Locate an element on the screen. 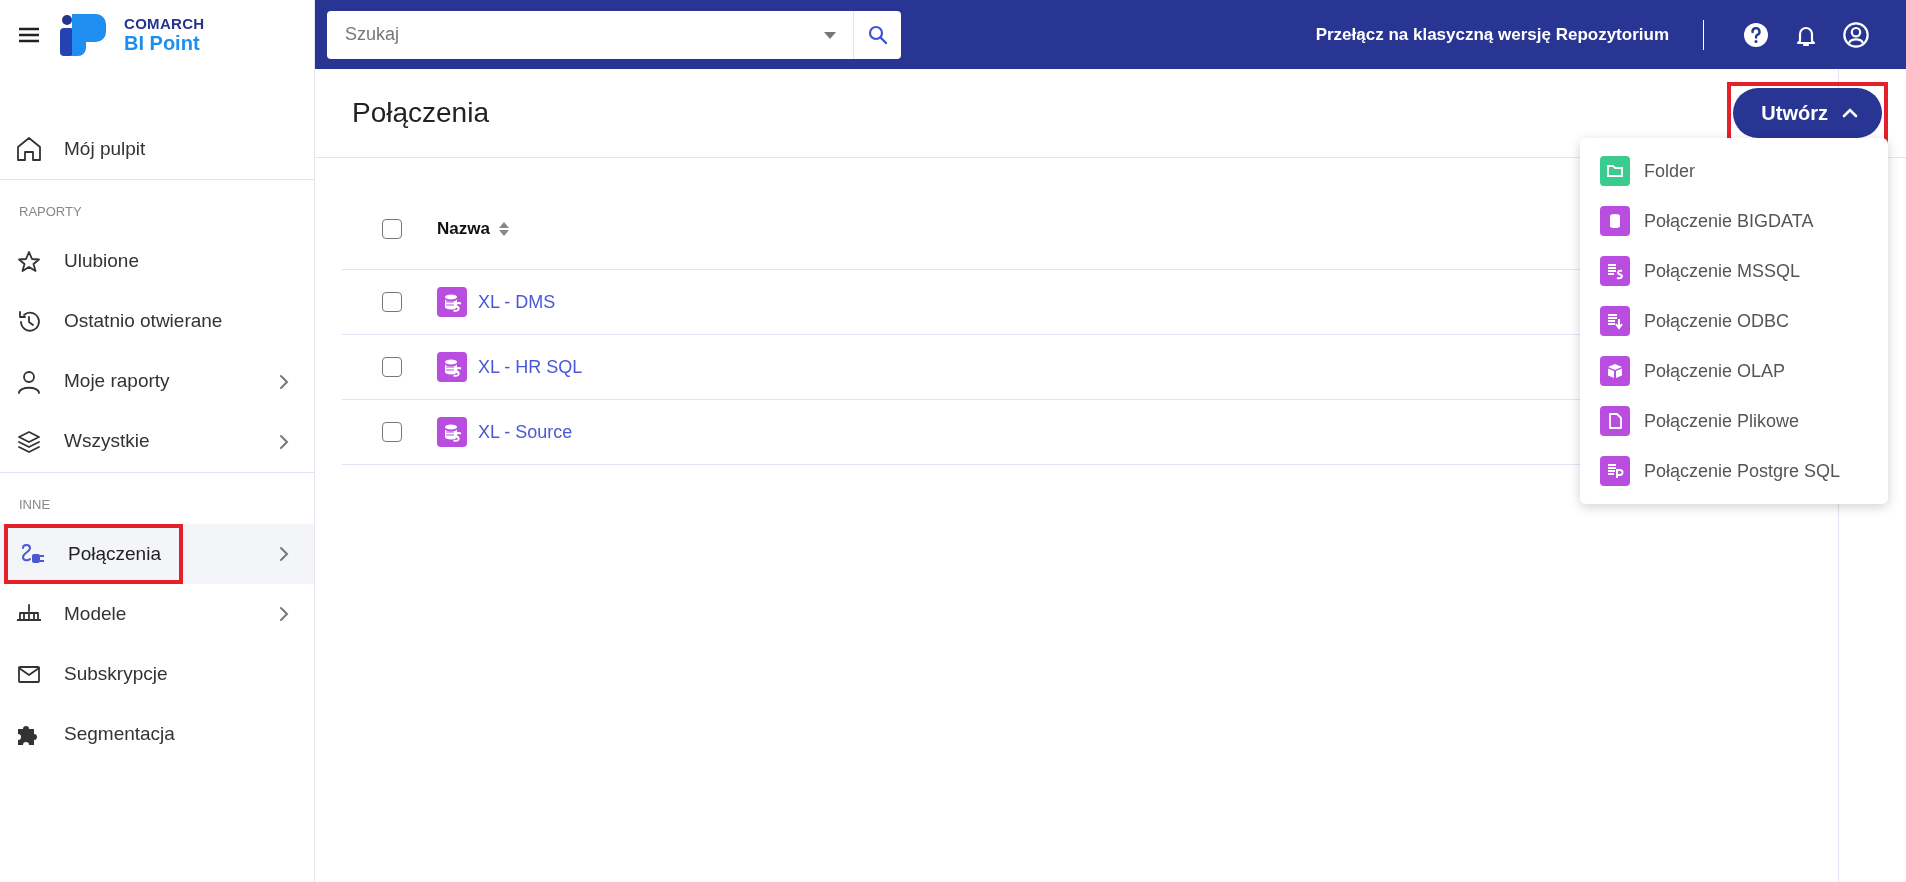 This screenshot has height=882, width=1906. connection-link: XL - HR SQL is located at coordinates (530, 367).